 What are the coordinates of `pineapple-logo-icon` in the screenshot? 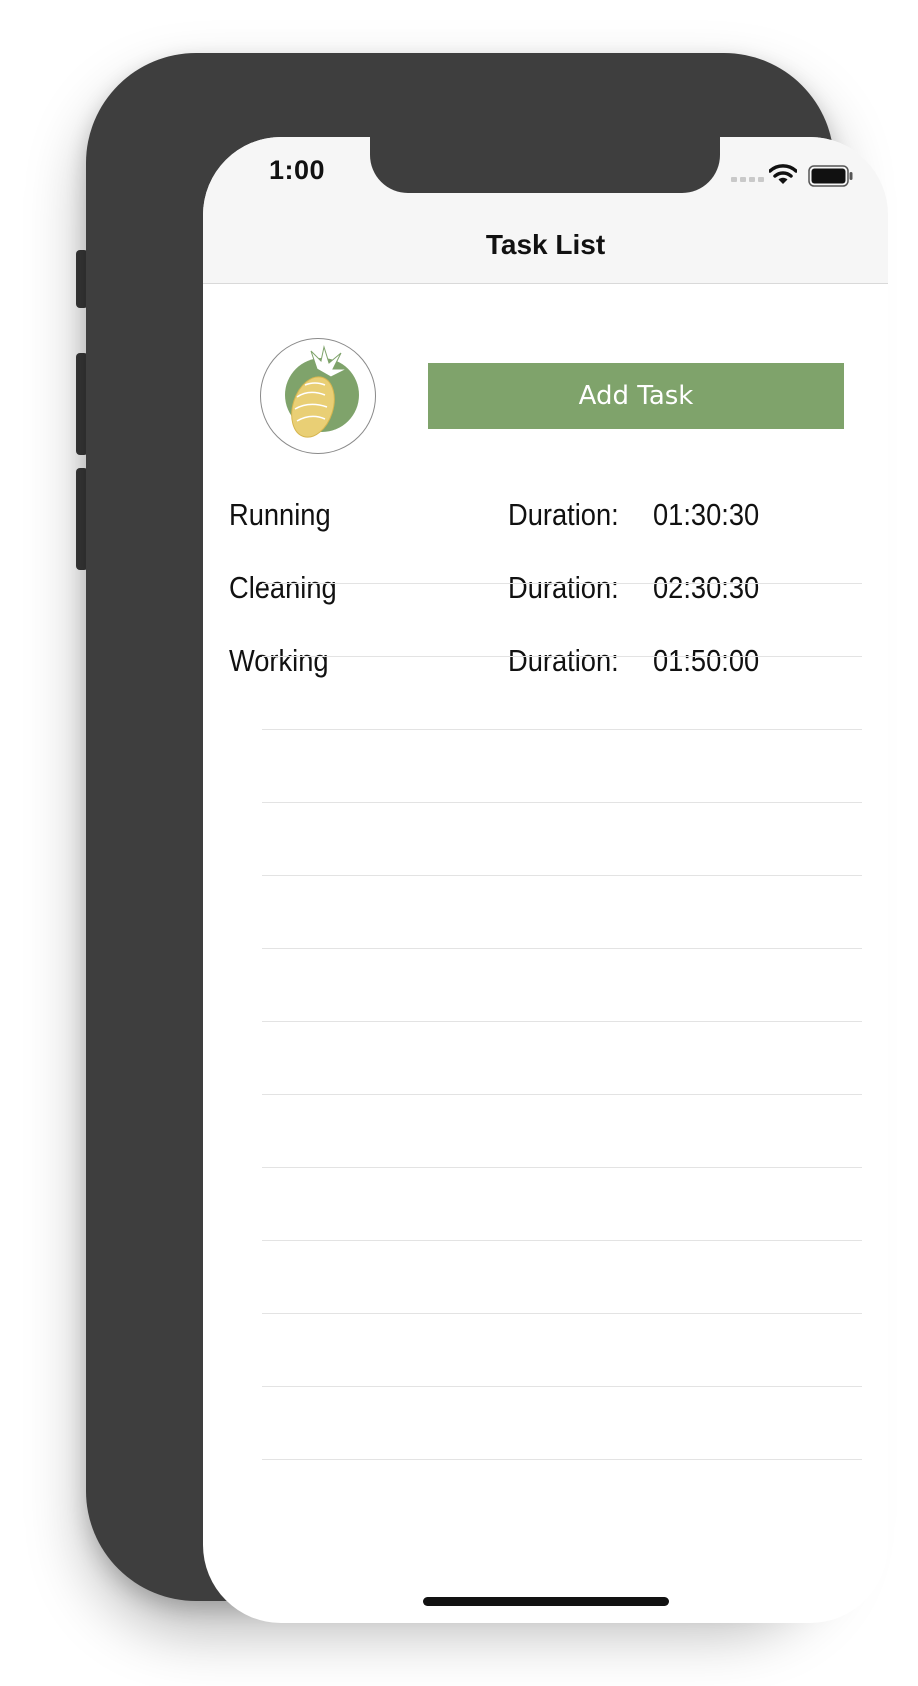 It's located at (318, 396).